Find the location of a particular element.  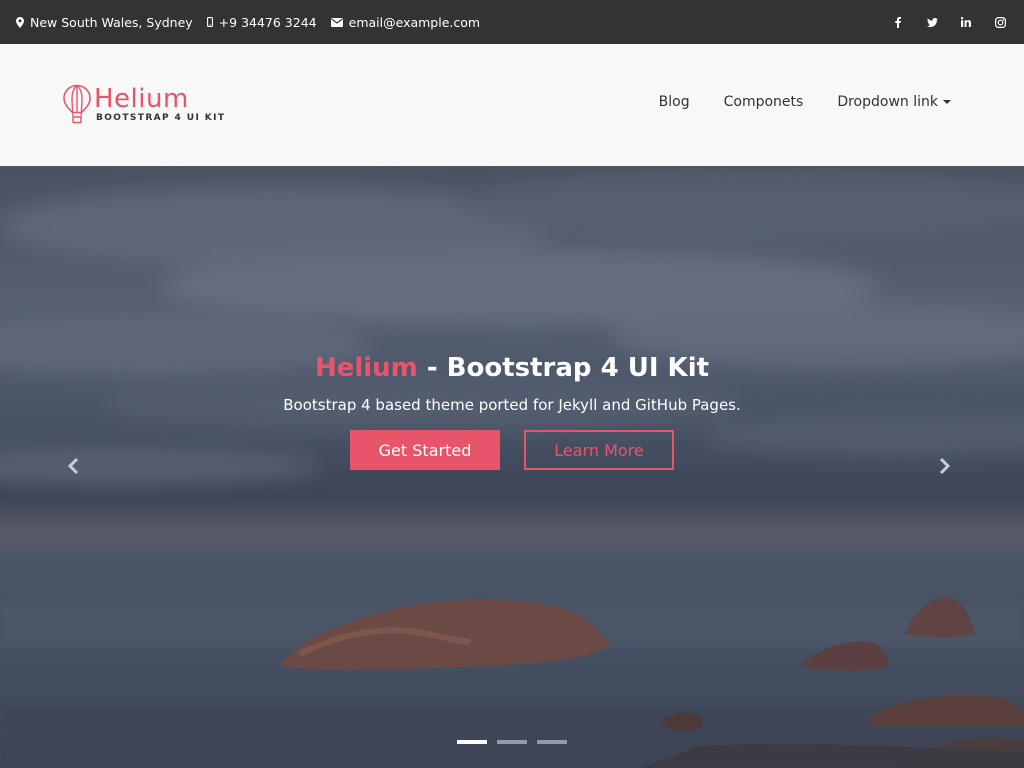

hot-air-balloon-icon is located at coordinates (77, 104).